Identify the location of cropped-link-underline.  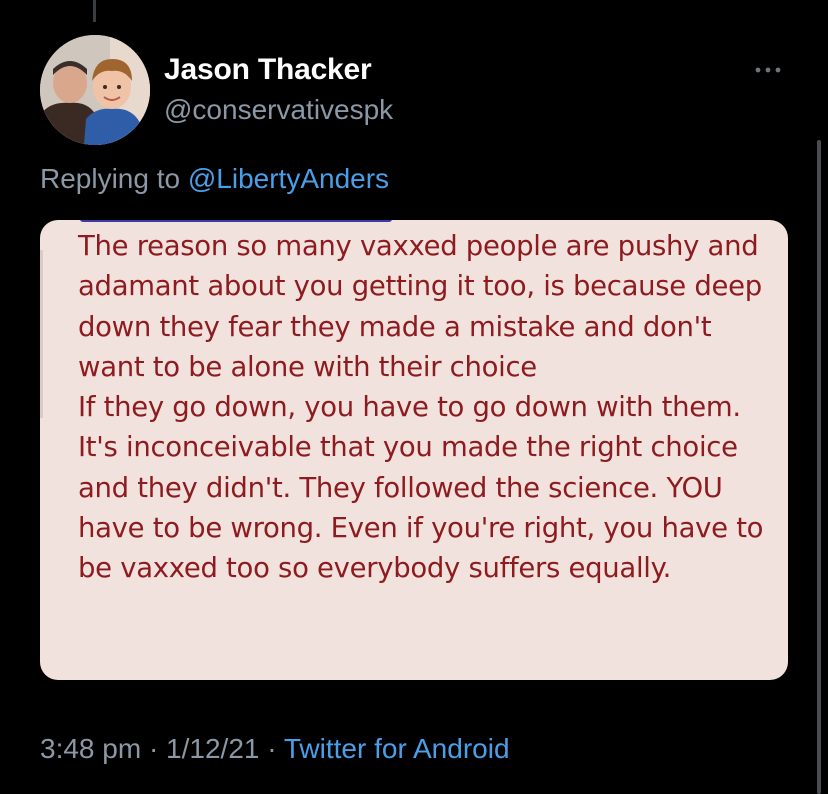
(236, 221).